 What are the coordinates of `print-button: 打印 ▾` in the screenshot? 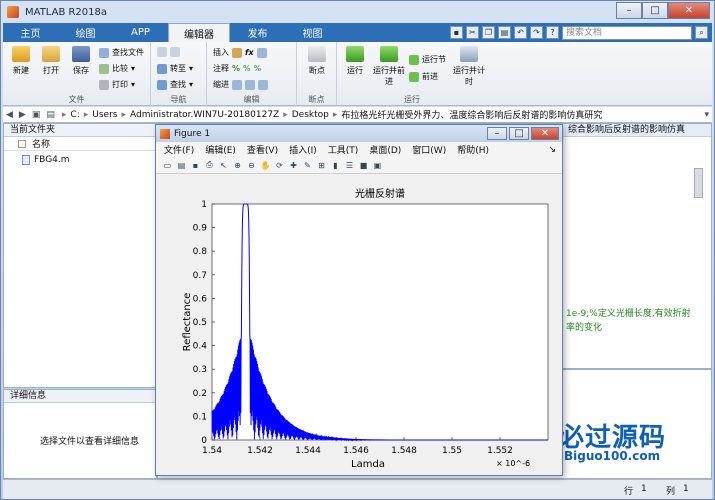 It's located at (117, 84).